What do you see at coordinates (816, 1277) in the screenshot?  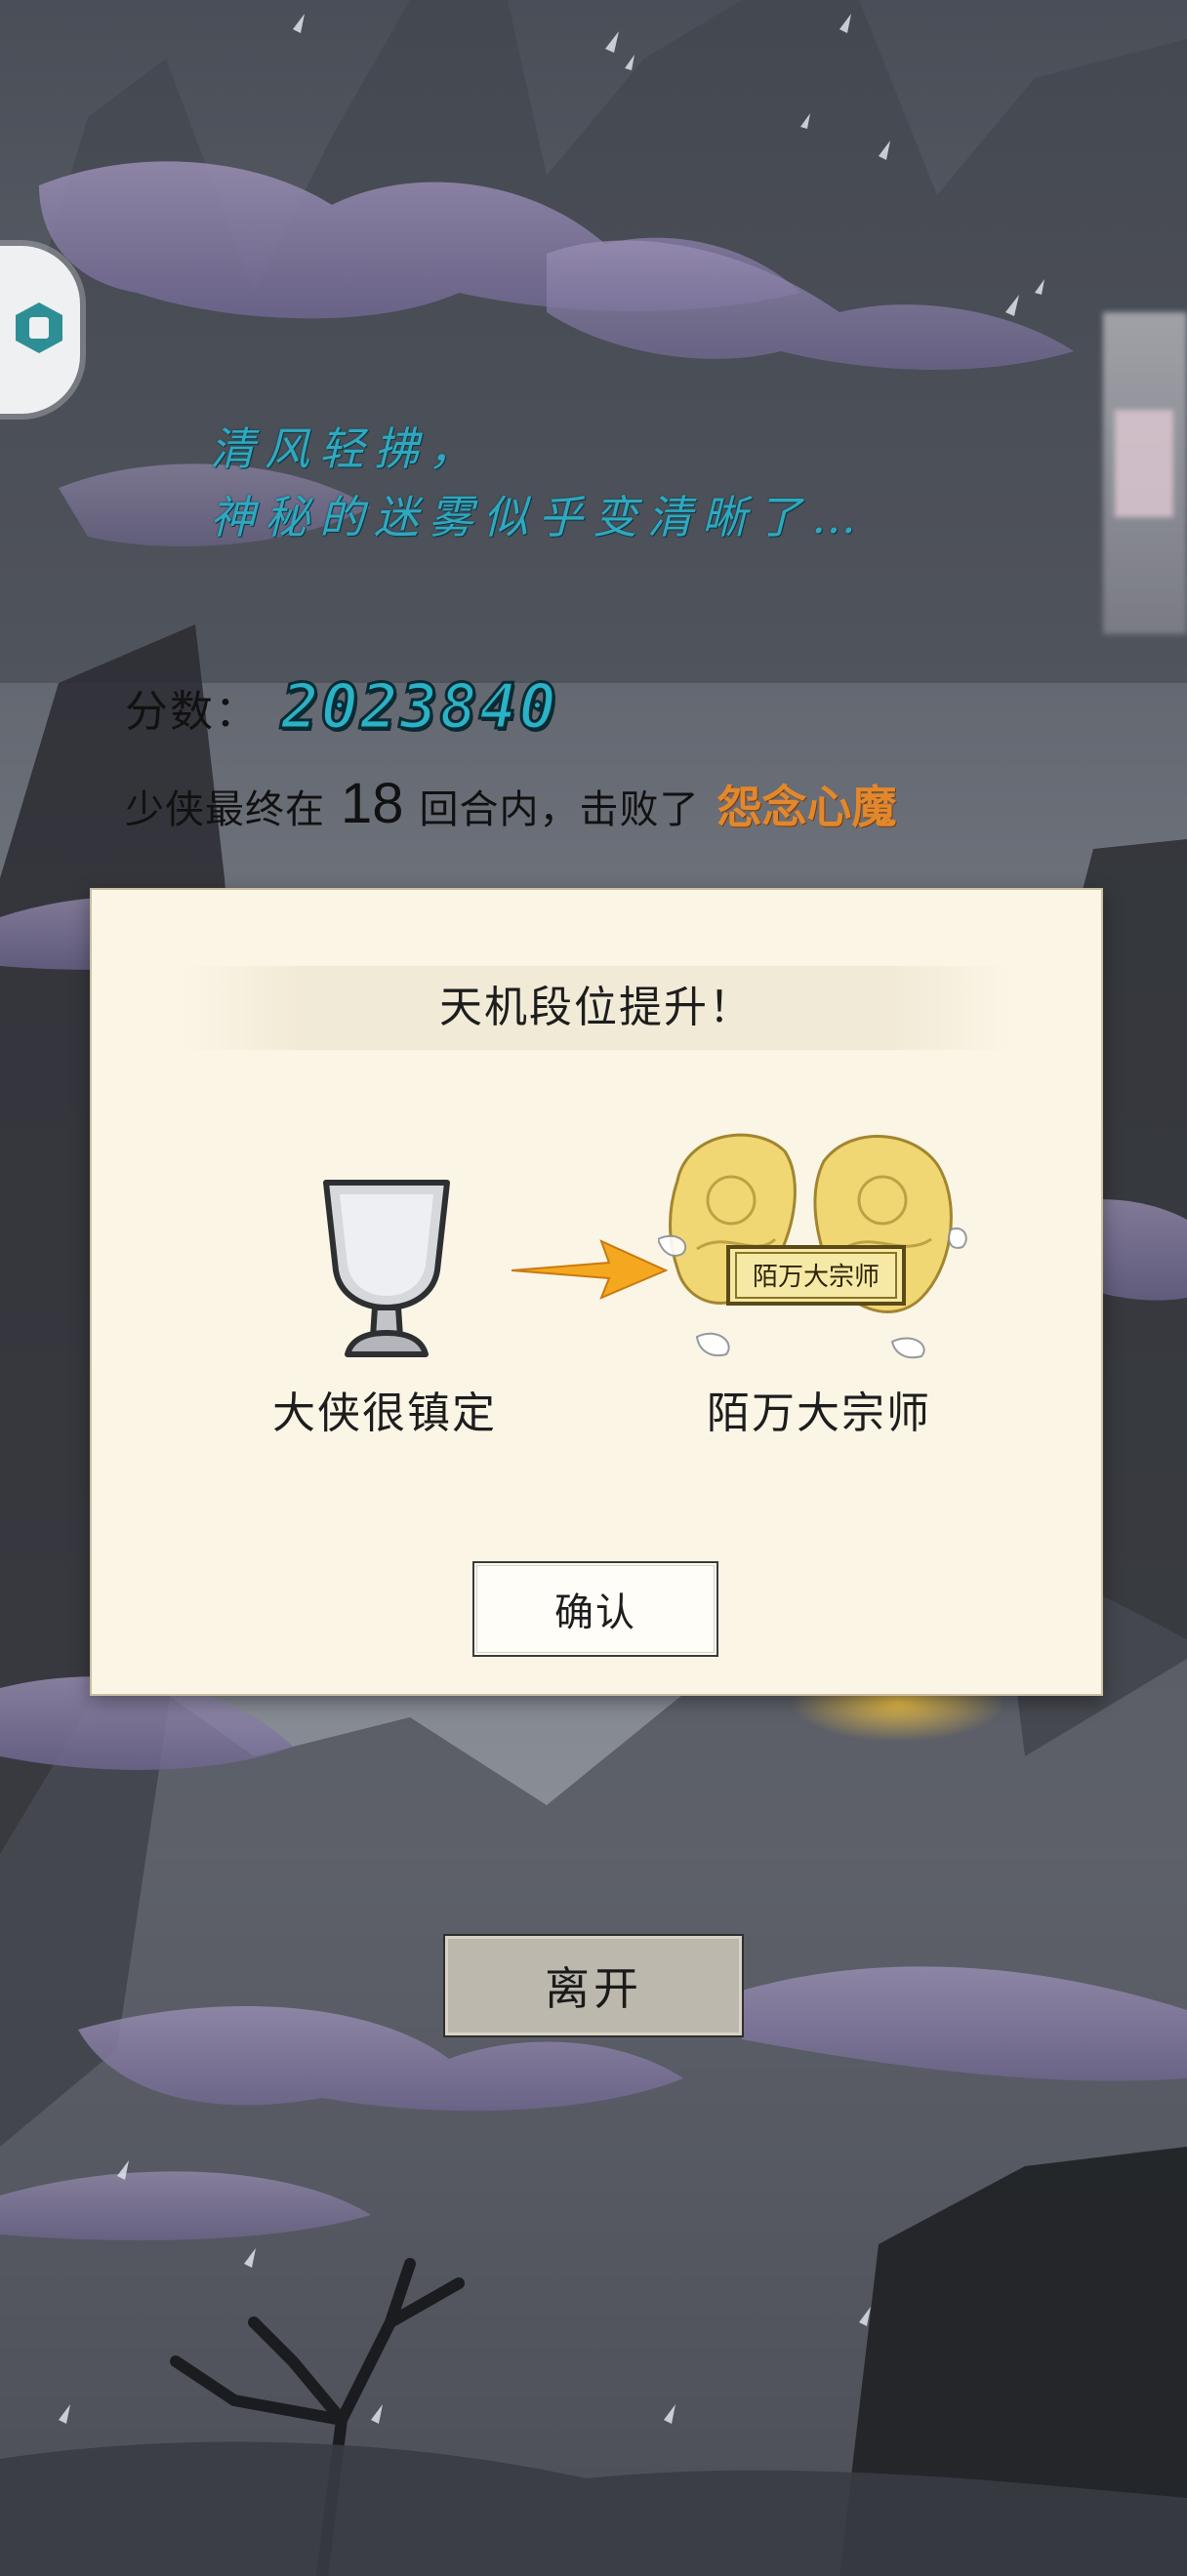 I see `badge-text: 陌万大宗师` at bounding box center [816, 1277].